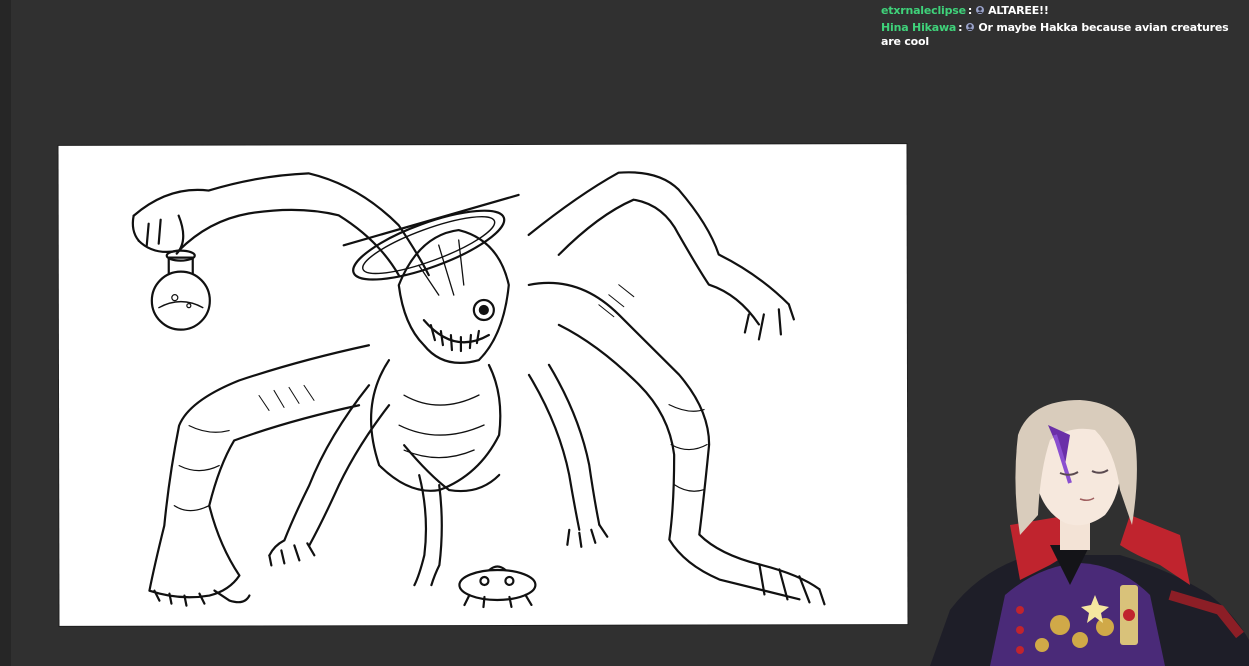 The width and height of the screenshot is (1249, 666). Describe the element at coordinates (5, 333) in the screenshot. I see `left-edge-strip` at that location.